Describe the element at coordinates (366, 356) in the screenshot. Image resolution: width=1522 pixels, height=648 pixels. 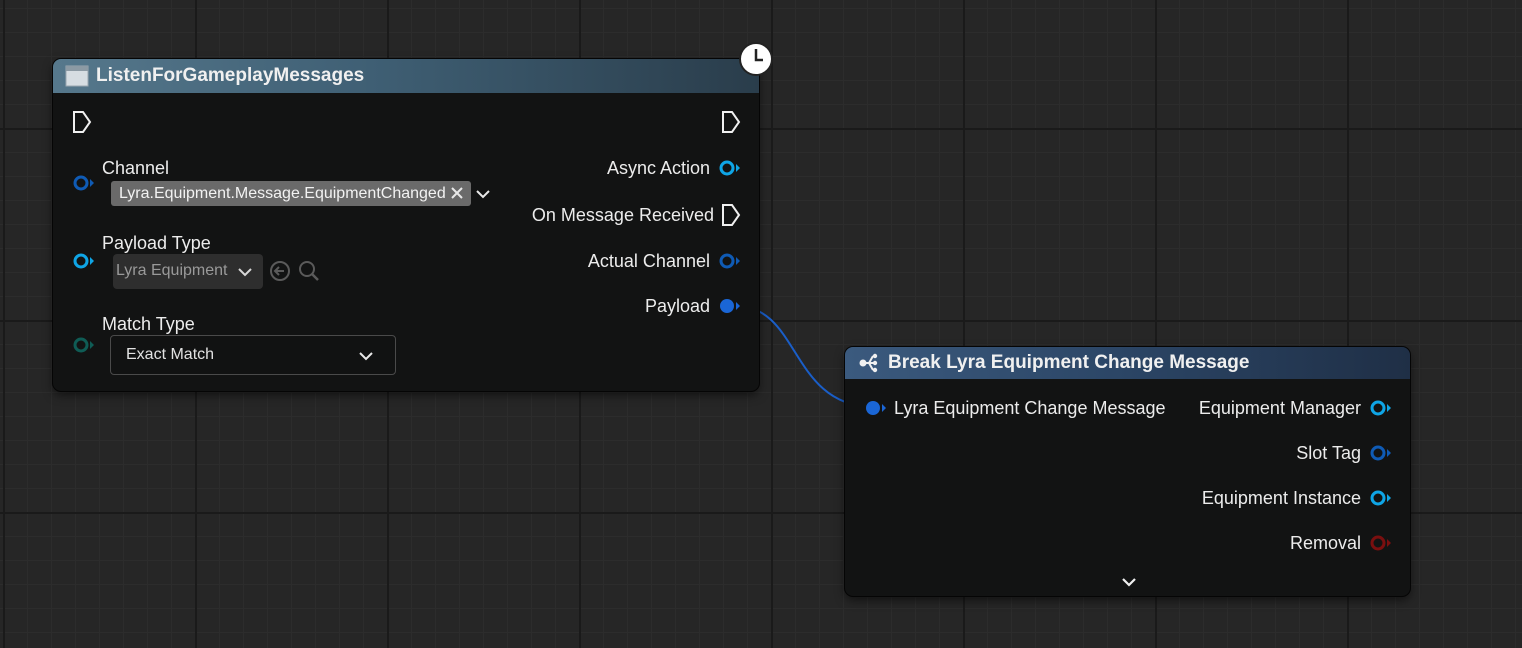
I see `match-type-chevron-icon` at that location.